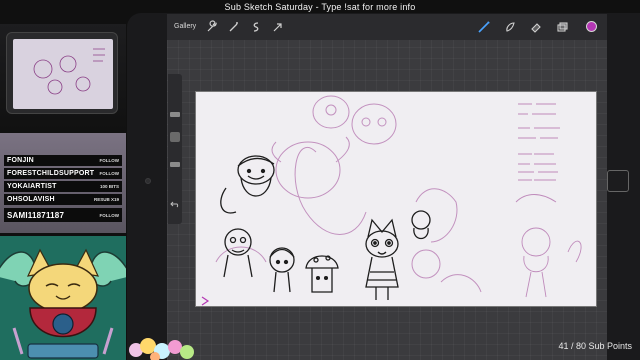  What do you see at coordinates (510, 27) in the screenshot?
I see `smudge-icon` at bounding box center [510, 27].